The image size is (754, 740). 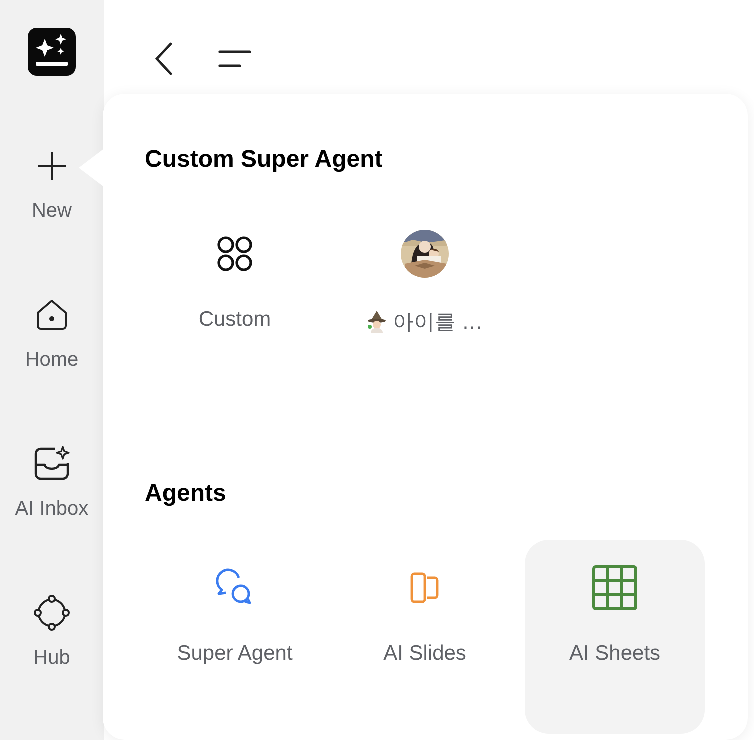 I want to click on plus-icon, so click(x=52, y=166).